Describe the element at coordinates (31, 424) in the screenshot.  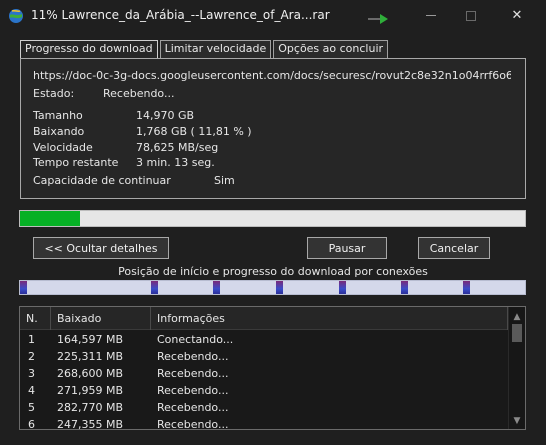
I see `row-number: 6` at that location.